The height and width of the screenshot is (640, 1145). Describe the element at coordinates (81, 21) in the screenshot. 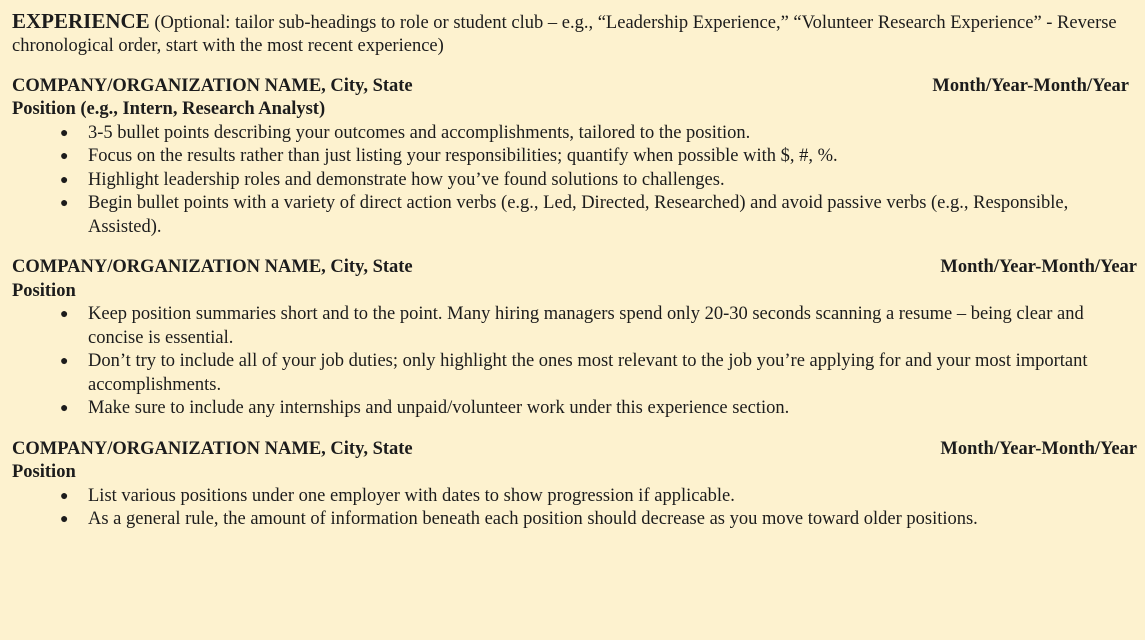

I see `section-title: EXPERIENCE` at that location.